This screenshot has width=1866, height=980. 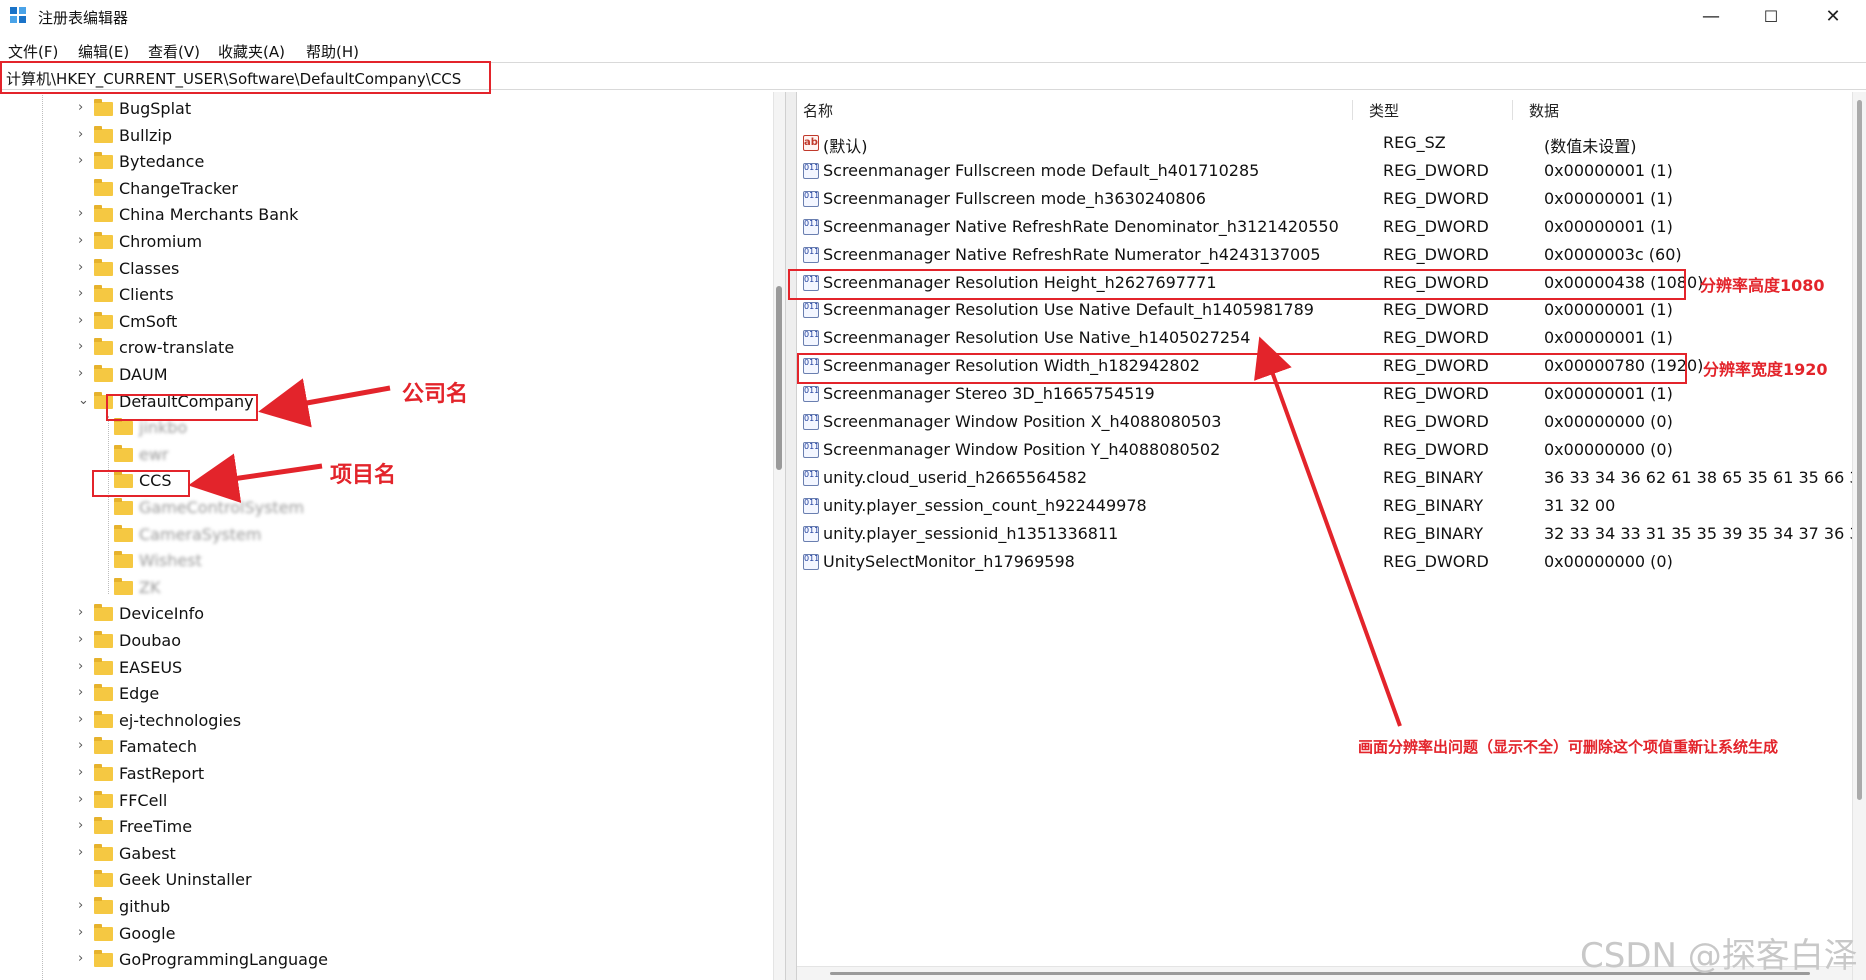 I want to click on width-row-highlight-box, so click(x=1242, y=368).